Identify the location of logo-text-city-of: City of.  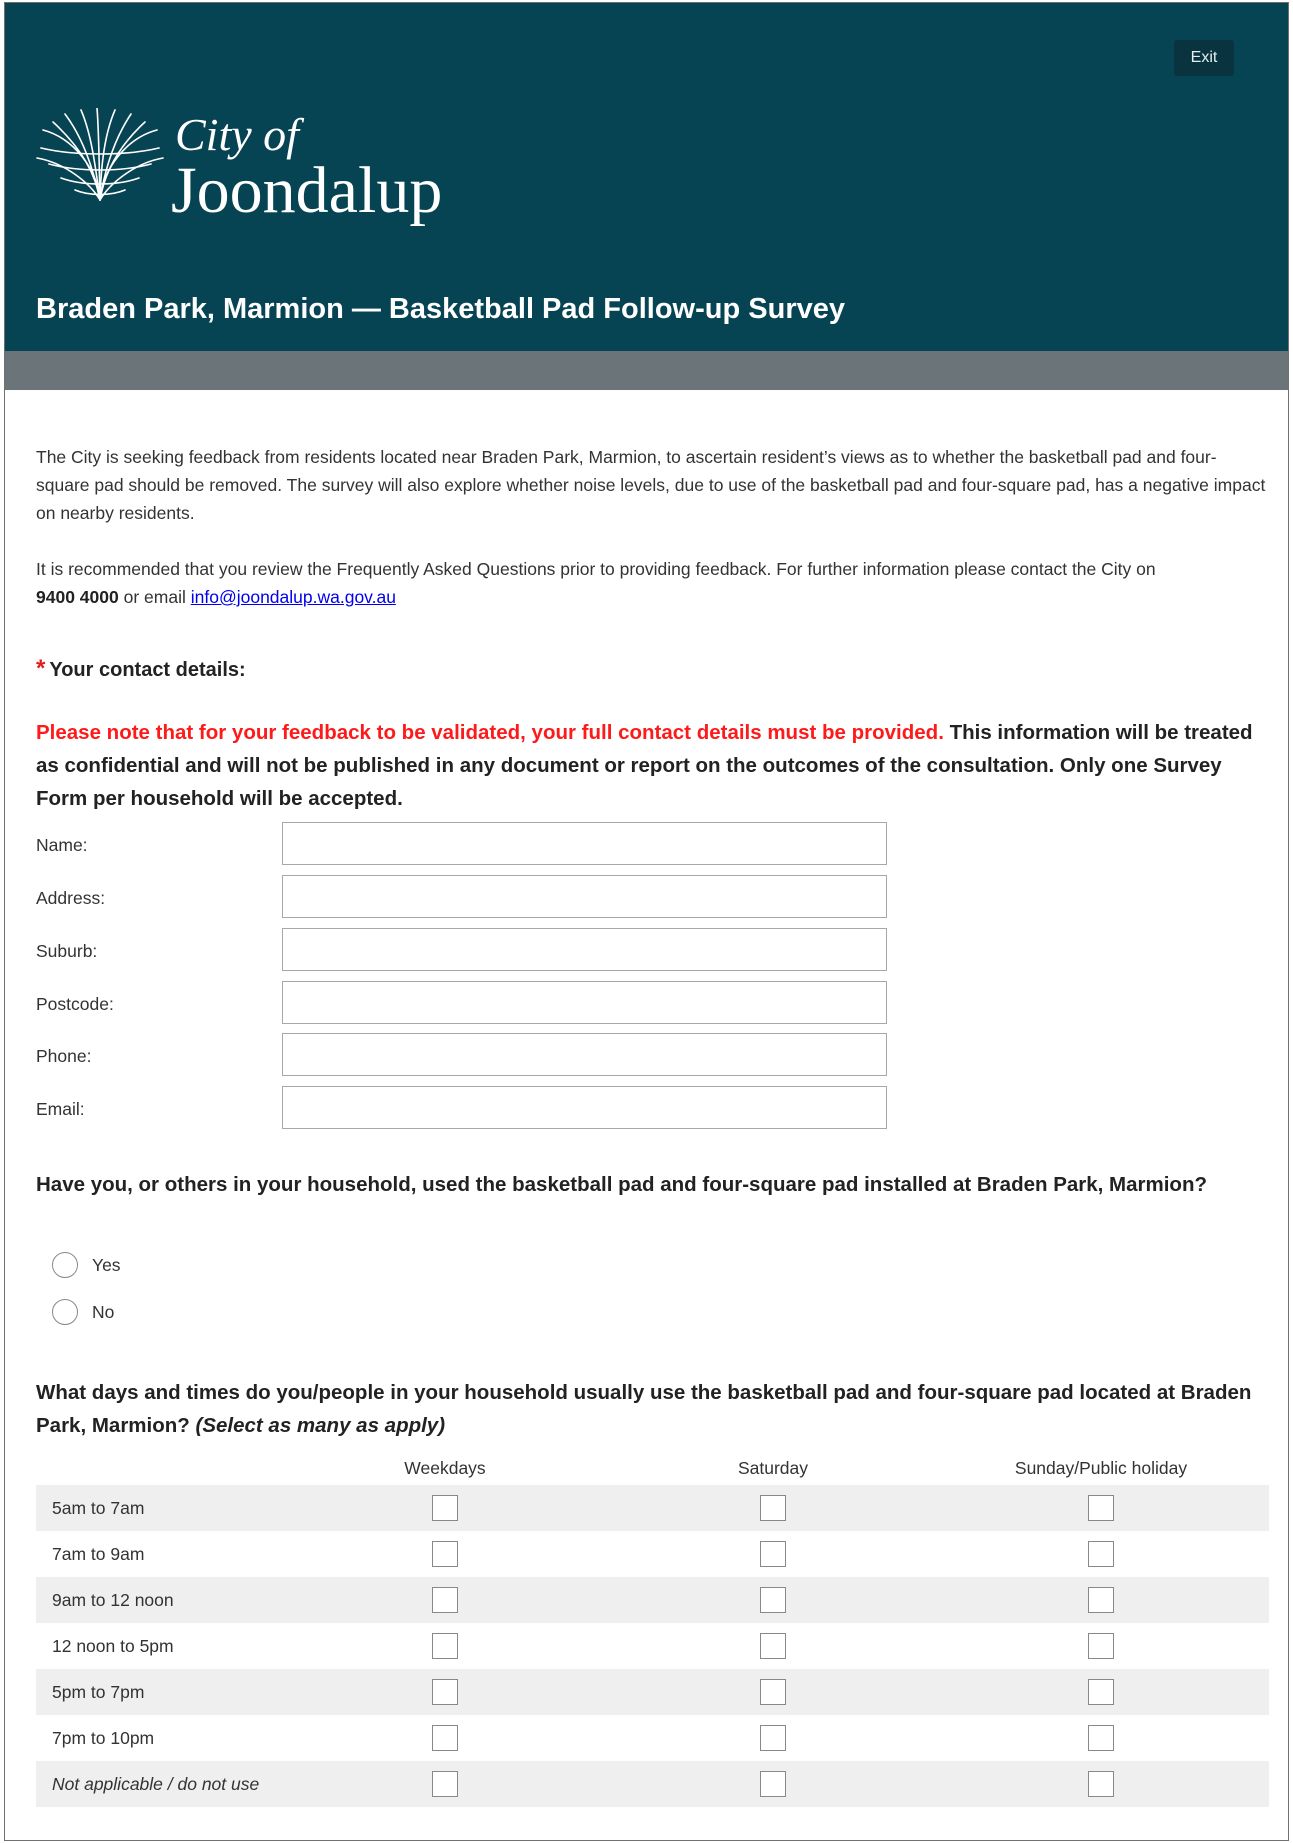
(237, 134).